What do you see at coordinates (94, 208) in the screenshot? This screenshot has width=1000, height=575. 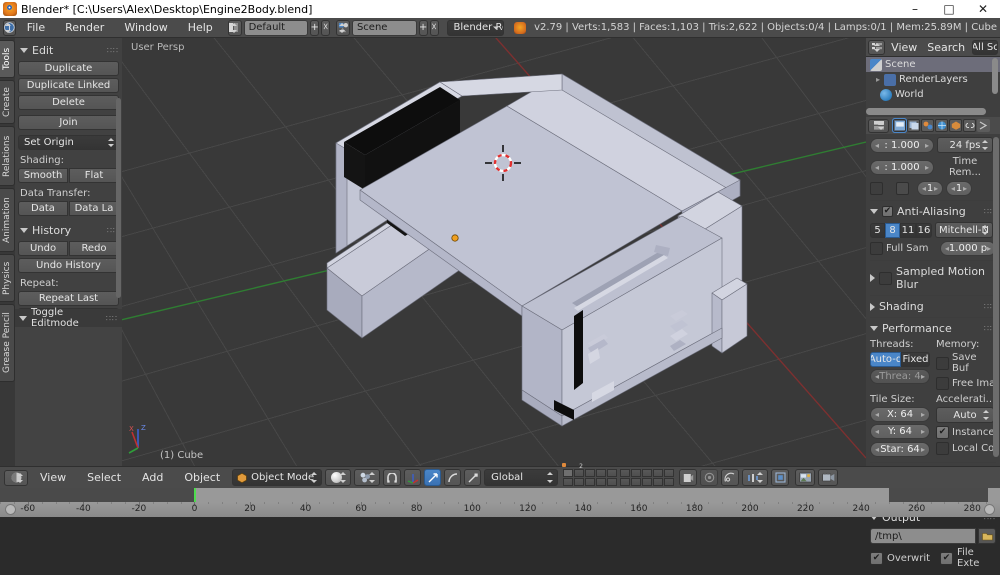 I see `data-transfer-layout-button: Data La` at bounding box center [94, 208].